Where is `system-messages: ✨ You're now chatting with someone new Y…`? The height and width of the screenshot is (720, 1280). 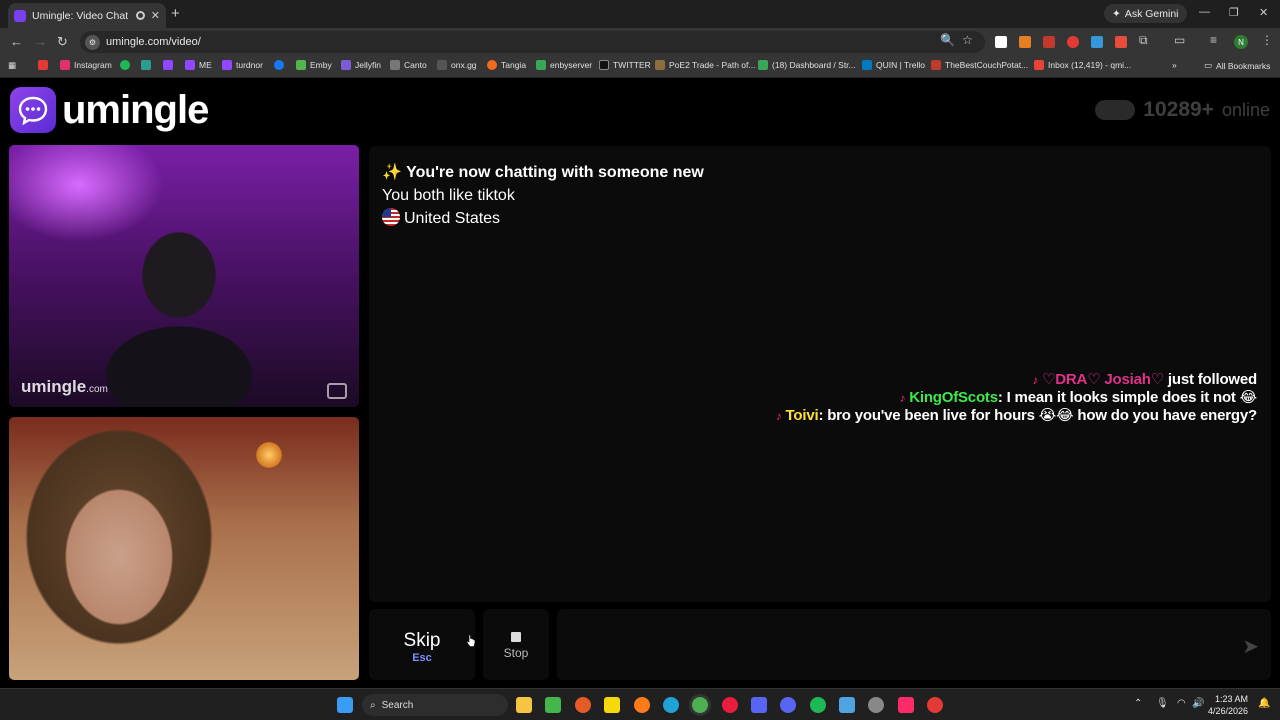
system-messages: ✨ You're now chatting with someone new Y… is located at coordinates (543, 195).